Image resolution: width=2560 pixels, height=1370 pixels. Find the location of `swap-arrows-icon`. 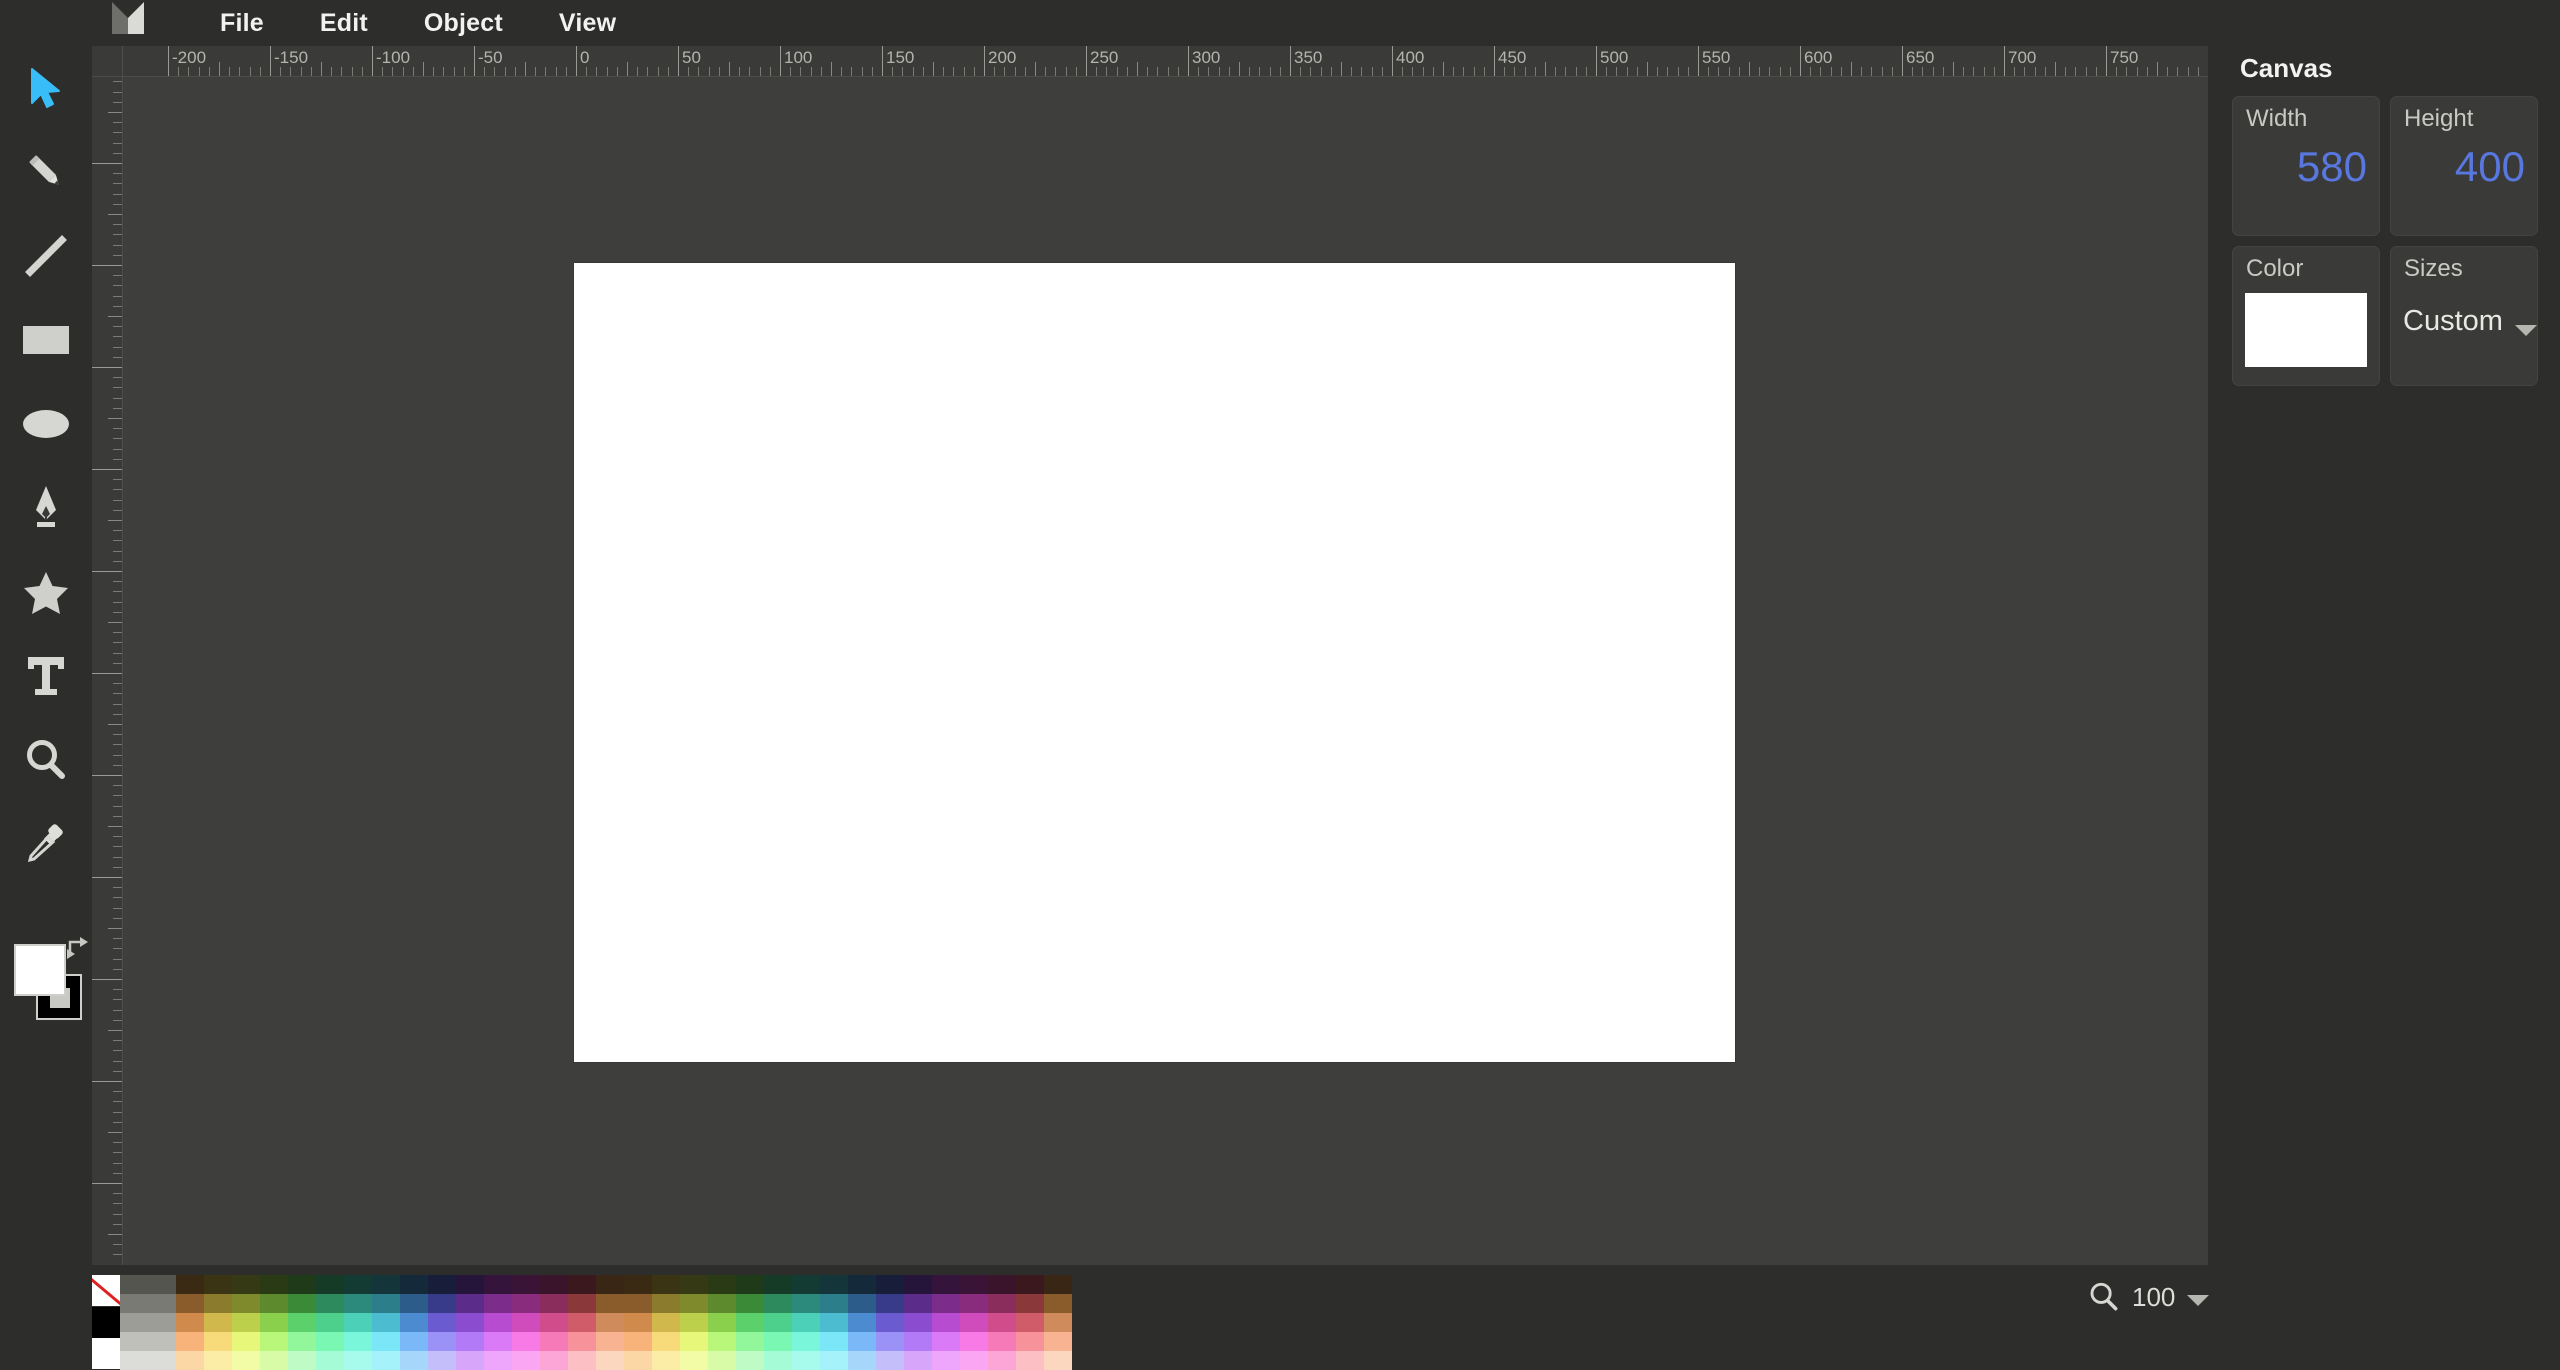

swap-arrows-icon is located at coordinates (79, 947).